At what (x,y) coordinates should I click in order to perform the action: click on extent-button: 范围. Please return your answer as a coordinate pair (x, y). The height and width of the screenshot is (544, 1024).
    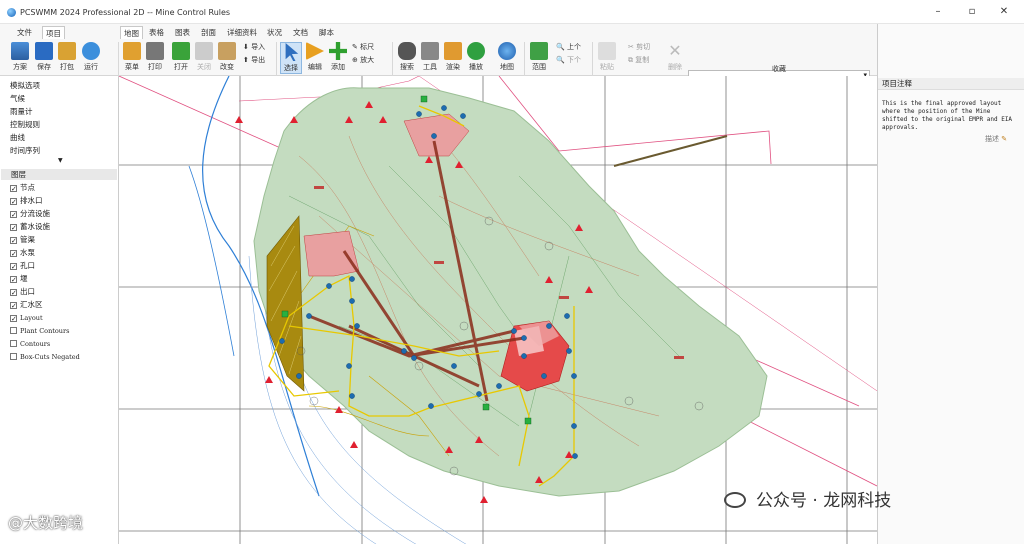
    Looking at the image, I should click on (539, 57).